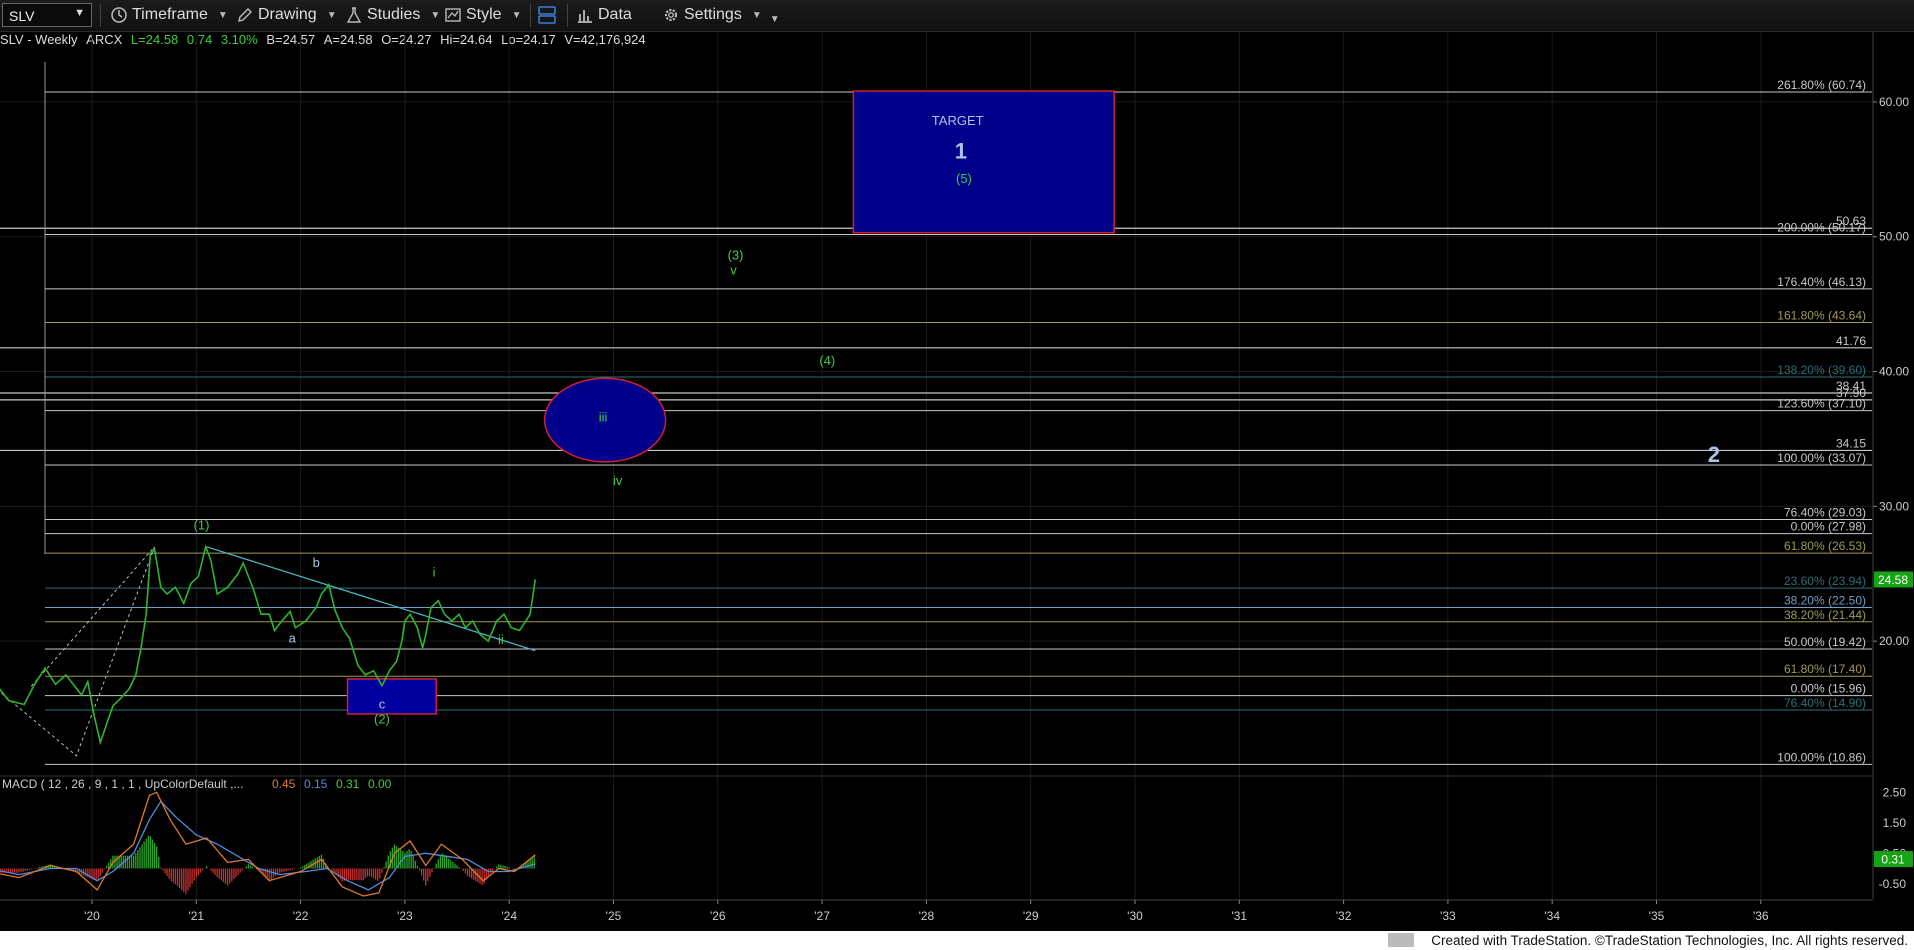 This screenshot has width=1914, height=950. Describe the element at coordinates (1714, 454) in the screenshot. I see `wave-label: 2` at that location.